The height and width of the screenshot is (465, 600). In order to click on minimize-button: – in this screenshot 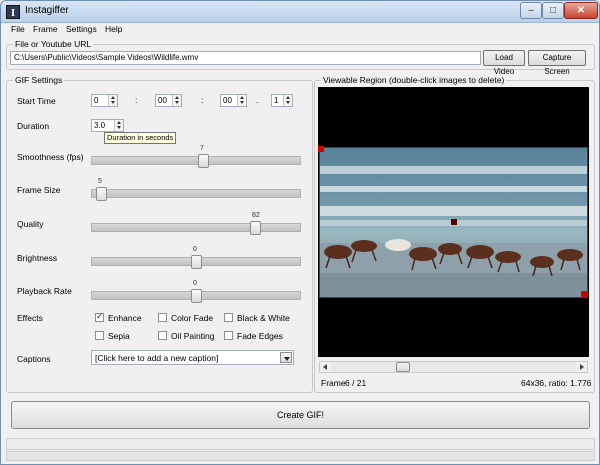, I will do `click(531, 10)`.